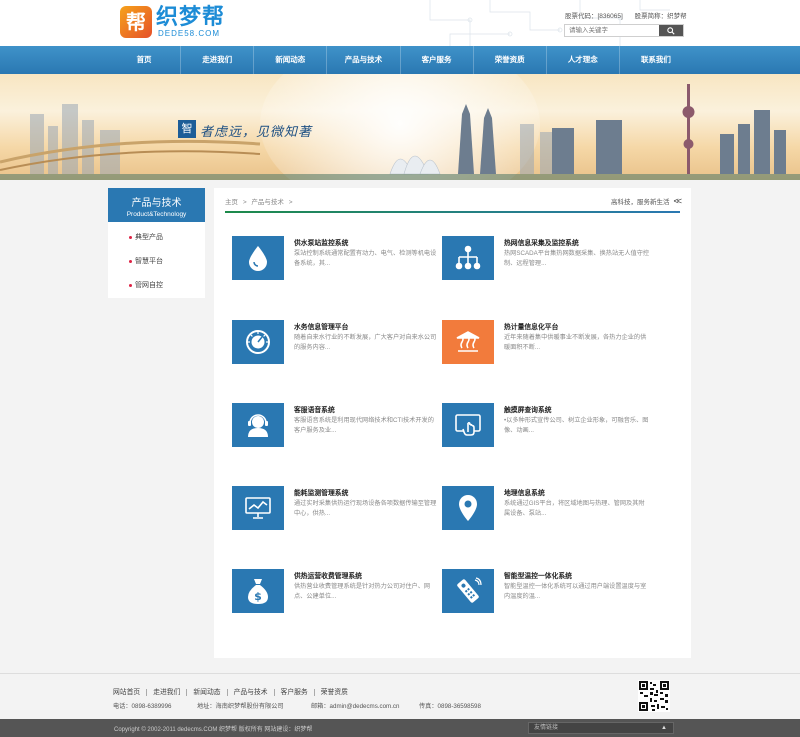 The width and height of the screenshot is (800, 737). Describe the element at coordinates (321, 326) in the screenshot. I see `product-title: 水务信息管理平台` at that location.